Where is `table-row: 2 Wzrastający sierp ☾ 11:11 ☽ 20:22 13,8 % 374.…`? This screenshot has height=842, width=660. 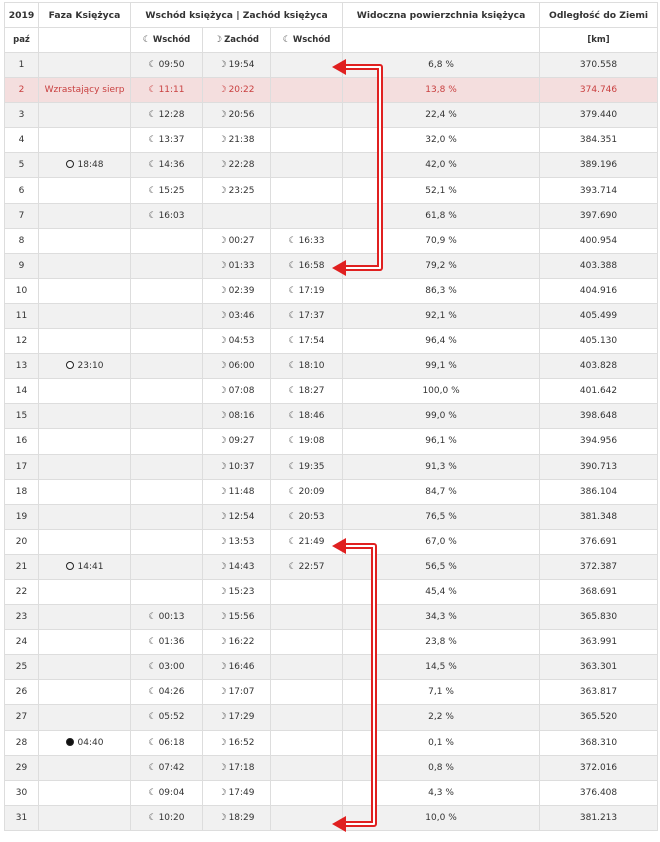
table-row: 2 Wzrastający sierp ☾ 11:11 ☽ 20:22 13,8 % 374.… is located at coordinates (331, 90).